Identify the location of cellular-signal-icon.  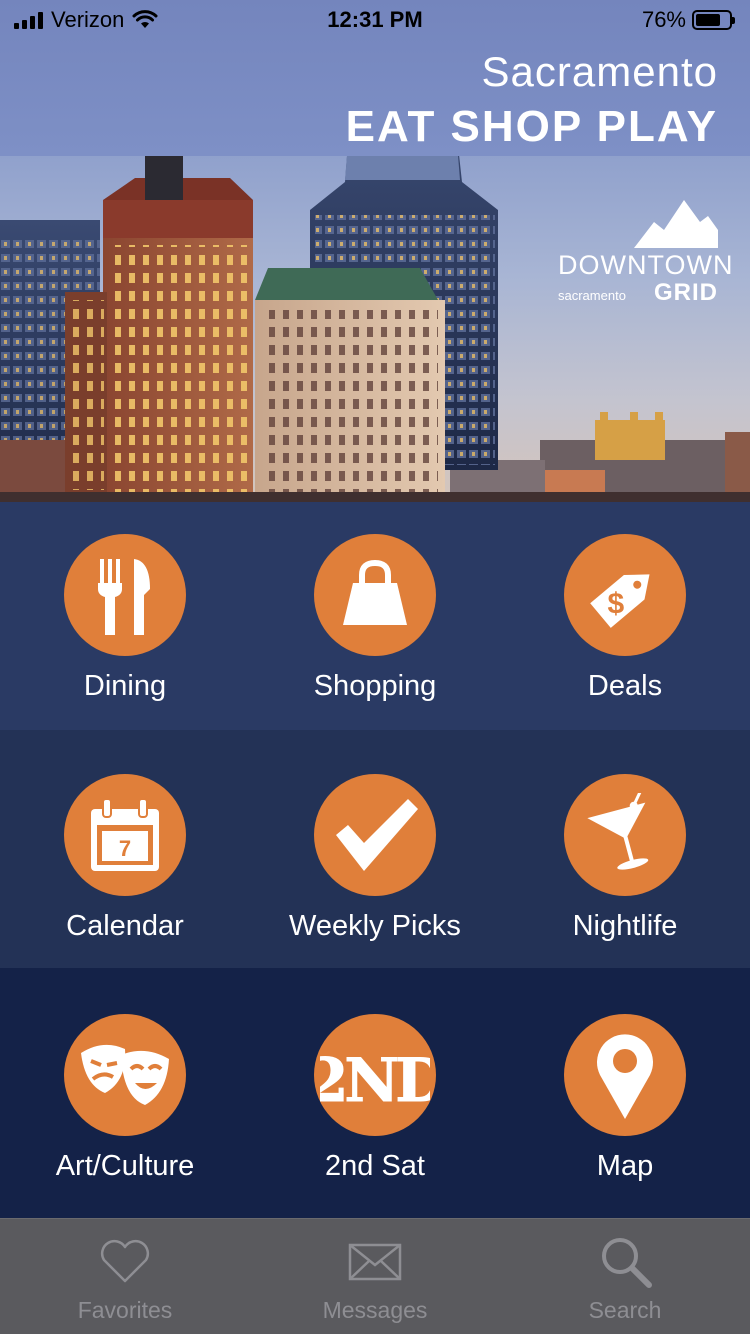
(28, 20).